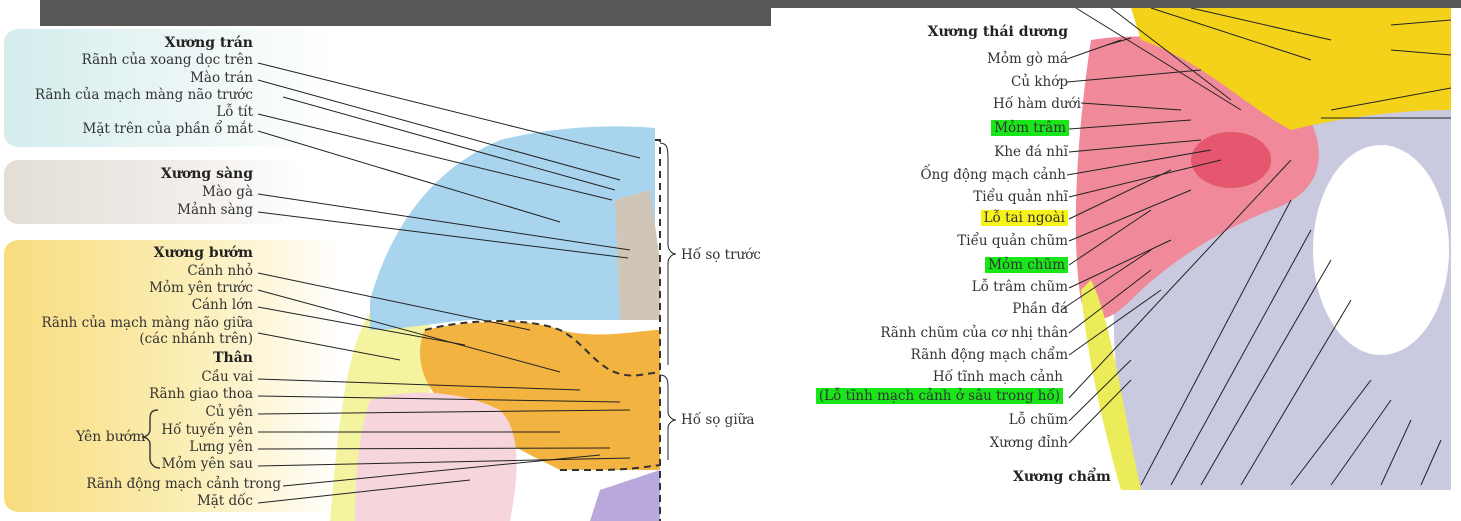 This screenshot has width=1461, height=521. Describe the element at coordinates (1381, 250) in the screenshot. I see `foramen-magnum` at that location.